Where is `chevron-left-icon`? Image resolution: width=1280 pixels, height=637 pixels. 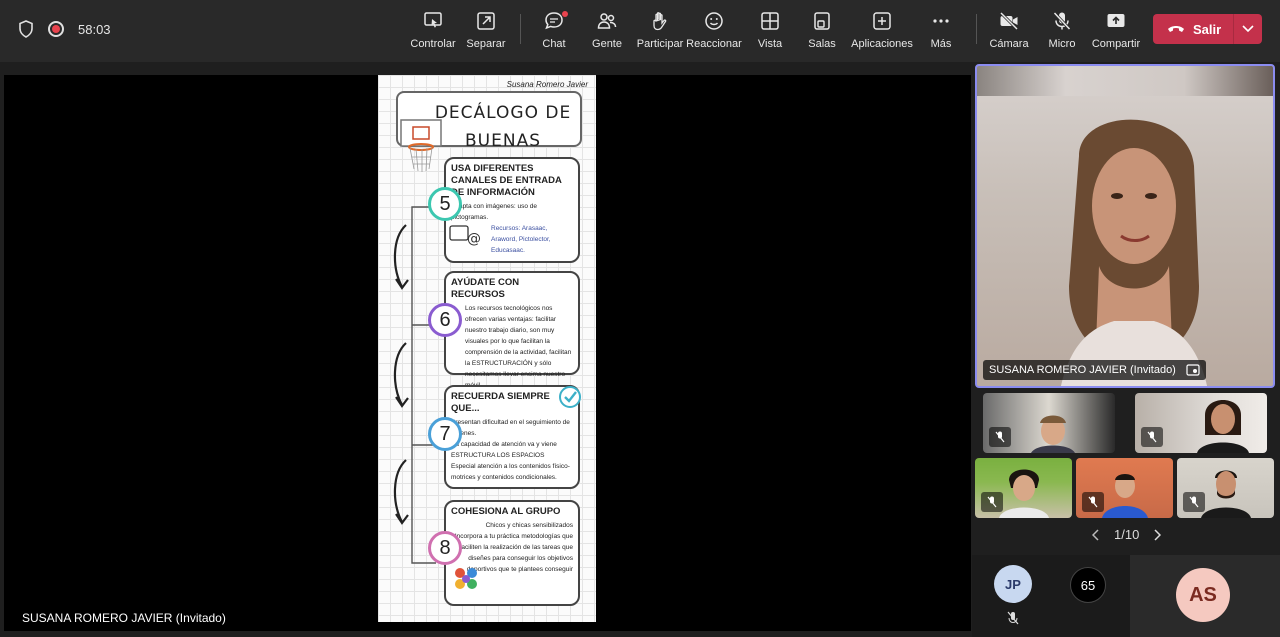 chevron-left-icon is located at coordinates (1096, 534).